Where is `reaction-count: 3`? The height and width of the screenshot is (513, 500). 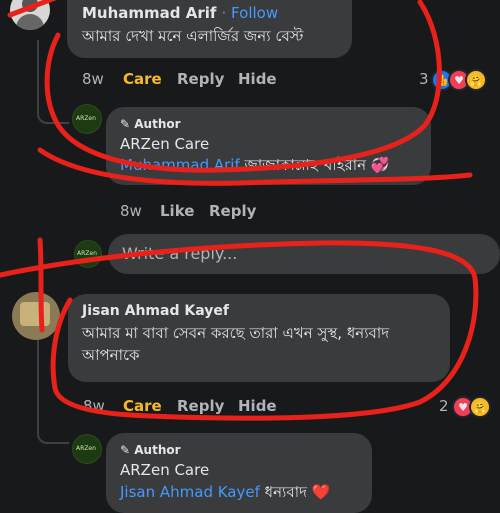
reaction-count: 3 is located at coordinates (424, 79).